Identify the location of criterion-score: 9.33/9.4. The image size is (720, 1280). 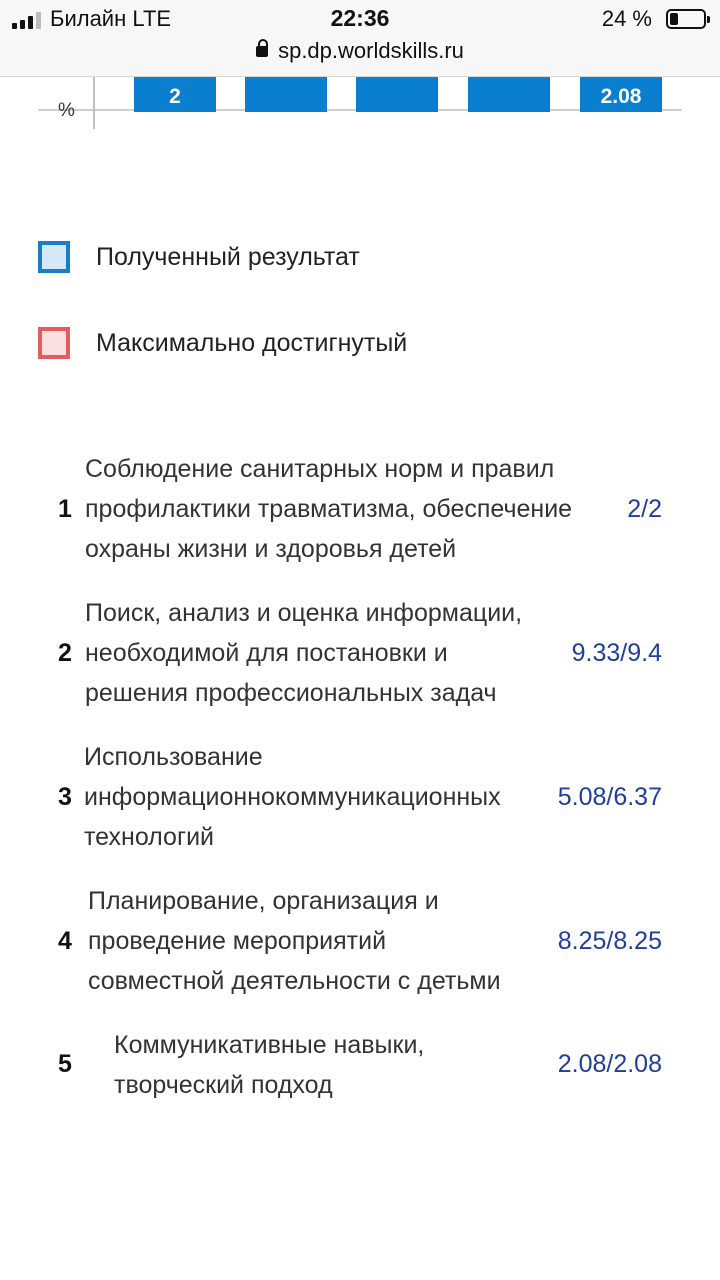
(616, 653).